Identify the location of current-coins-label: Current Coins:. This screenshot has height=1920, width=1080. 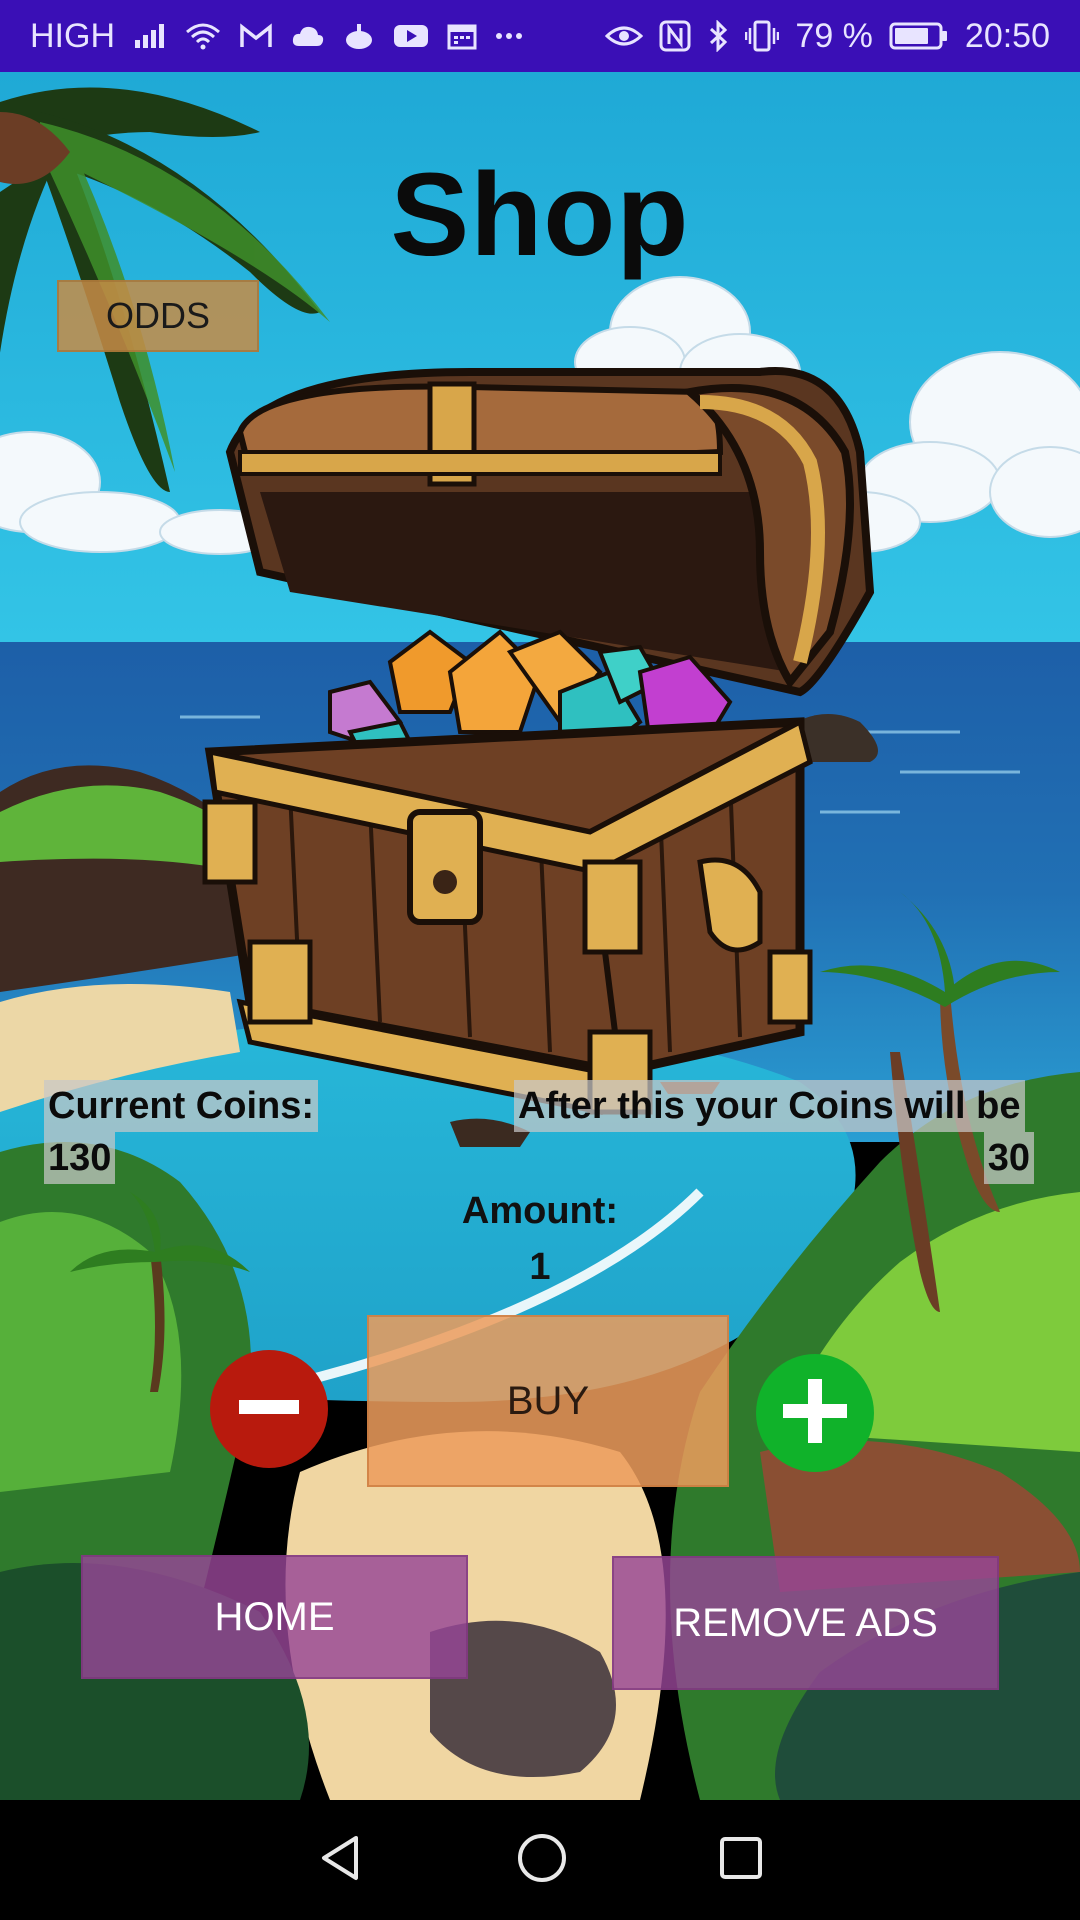
(181, 1106).